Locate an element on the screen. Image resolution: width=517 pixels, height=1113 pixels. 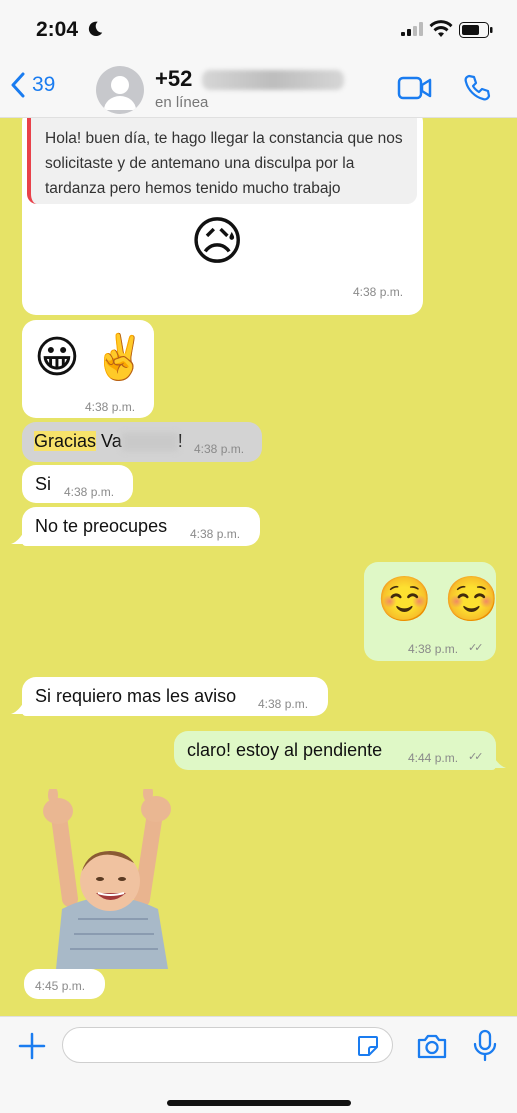
avatar is located at coordinates (120, 90).